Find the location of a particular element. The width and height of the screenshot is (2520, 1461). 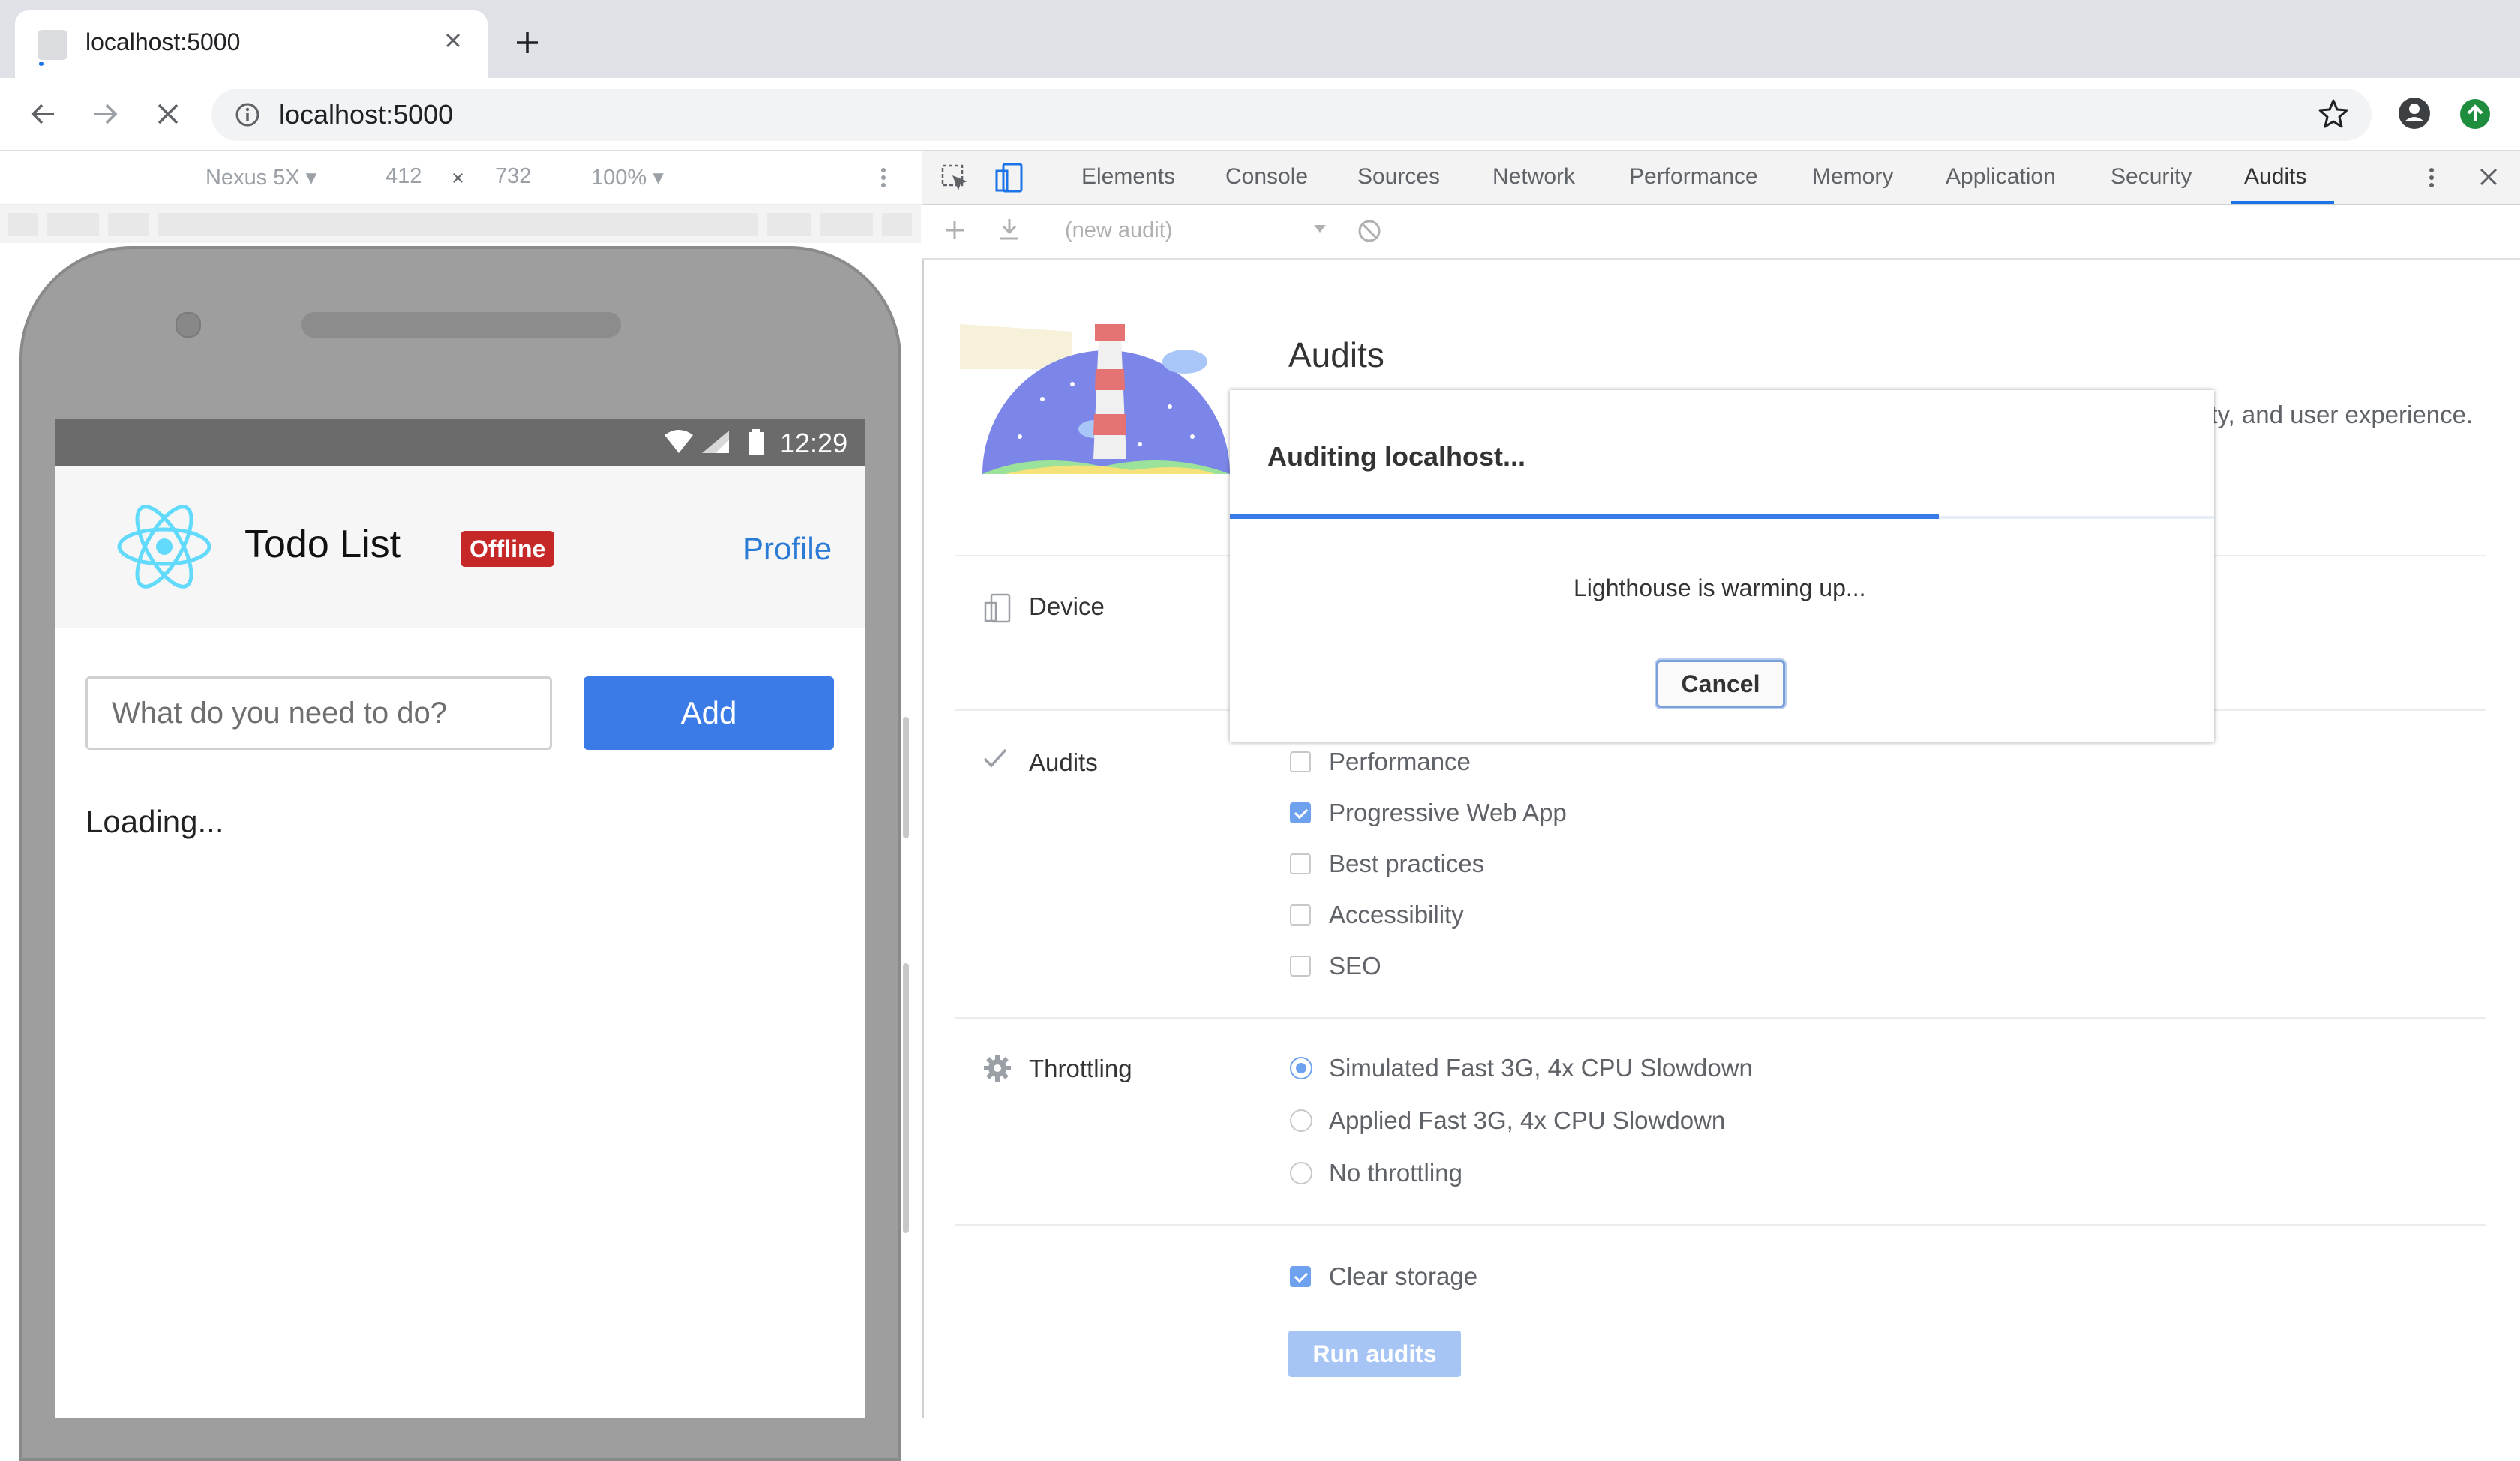

tab-title: localhost:5000 is located at coordinates (163, 42).